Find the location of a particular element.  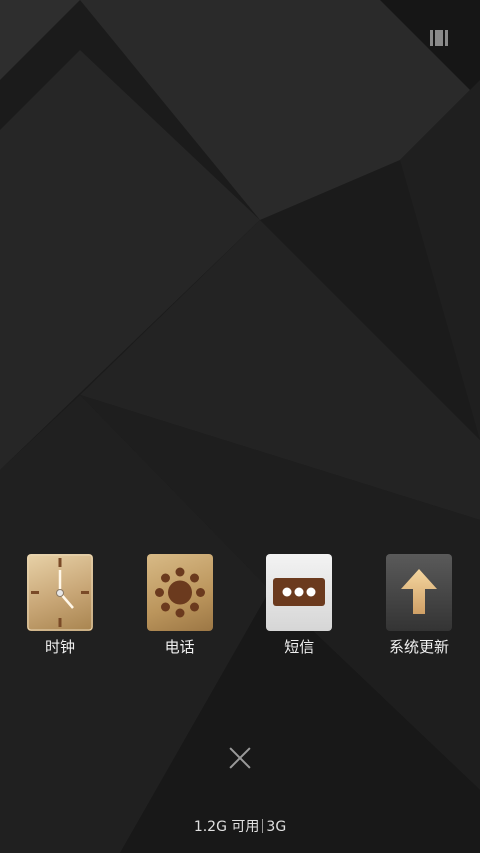

divider is located at coordinates (263, 826).